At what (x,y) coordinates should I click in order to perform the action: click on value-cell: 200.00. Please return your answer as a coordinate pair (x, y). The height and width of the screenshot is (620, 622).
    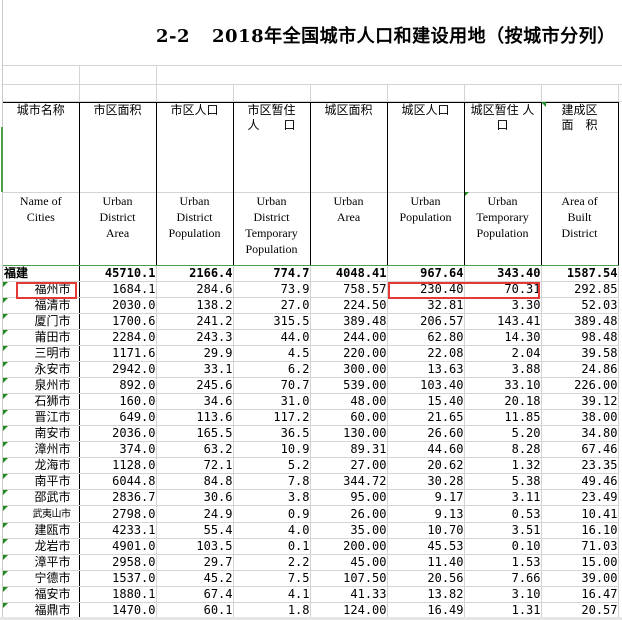
    Looking at the image, I should click on (349, 546).